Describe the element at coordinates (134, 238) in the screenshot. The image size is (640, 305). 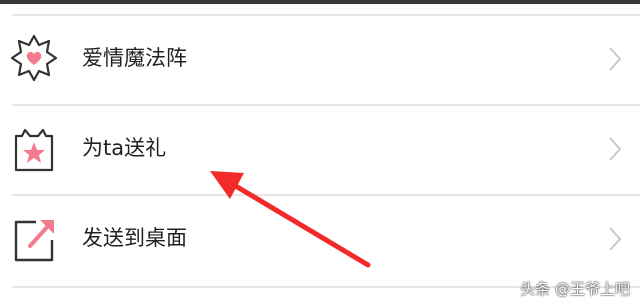
I see `menu-item-label: 发送到桌面` at that location.